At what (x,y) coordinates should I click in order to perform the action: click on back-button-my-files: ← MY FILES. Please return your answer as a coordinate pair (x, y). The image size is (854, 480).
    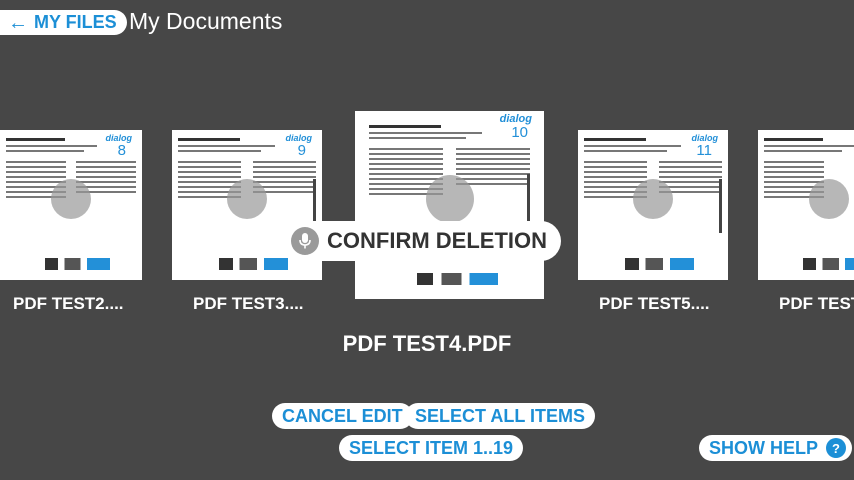
    Looking at the image, I should click on (63, 22).